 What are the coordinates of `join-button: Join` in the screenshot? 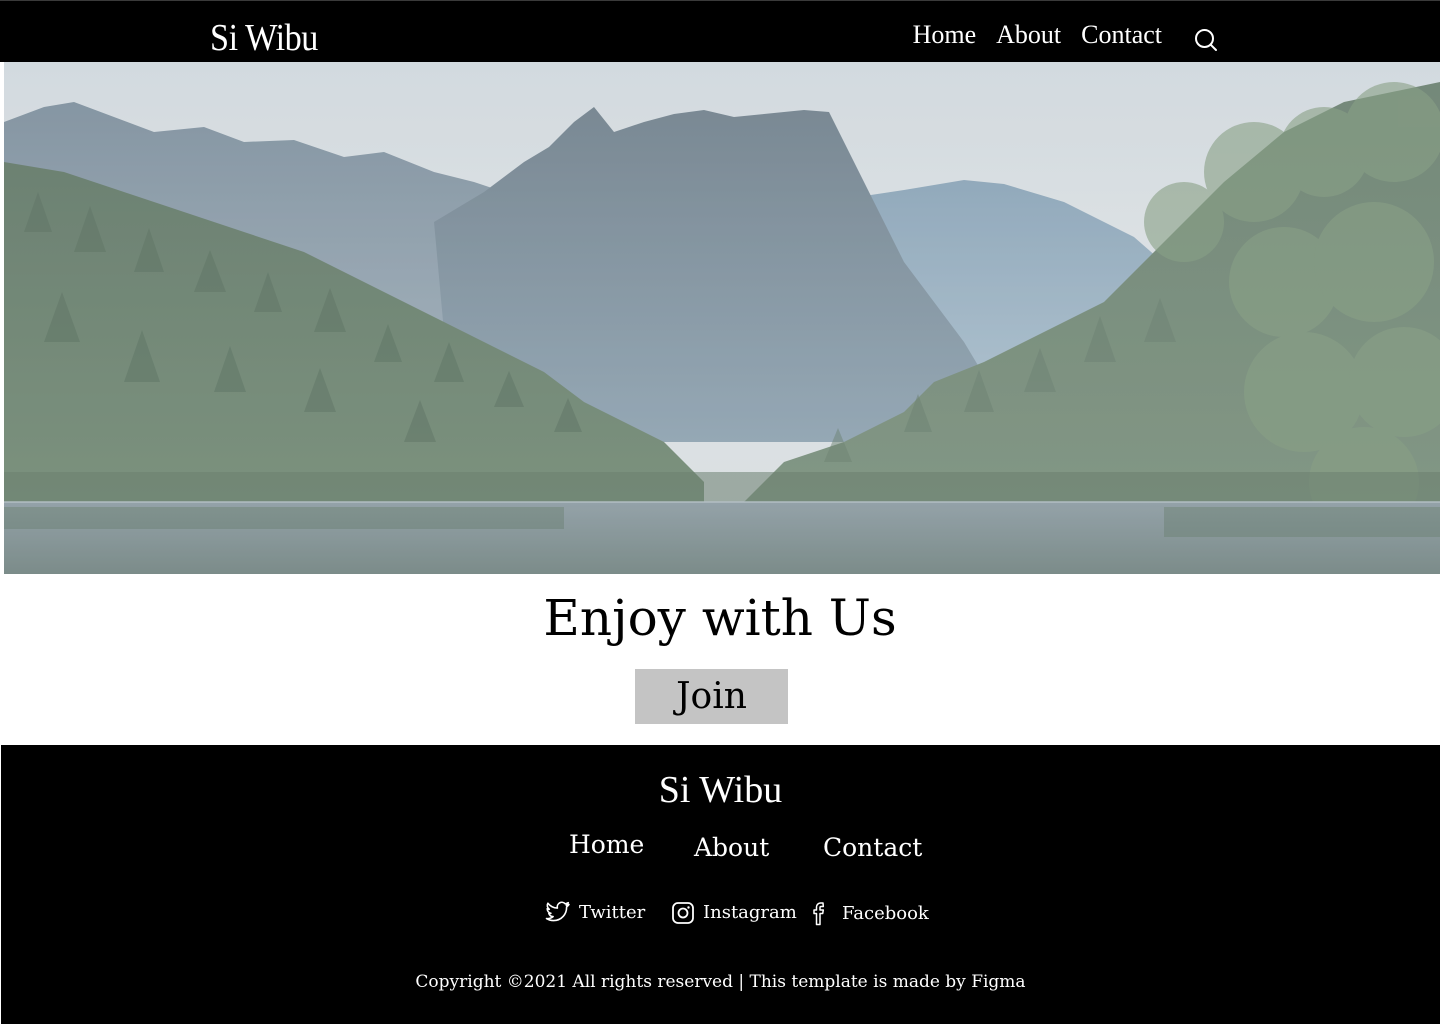 It's located at (711, 696).